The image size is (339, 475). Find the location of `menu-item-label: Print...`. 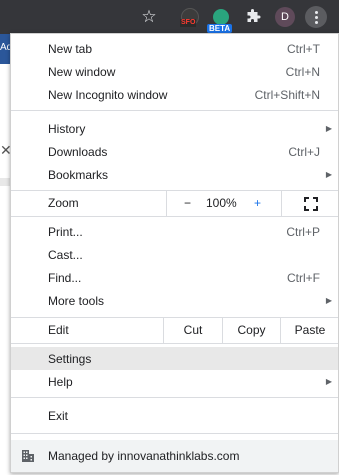

menu-item-label: Print... is located at coordinates (65, 231).